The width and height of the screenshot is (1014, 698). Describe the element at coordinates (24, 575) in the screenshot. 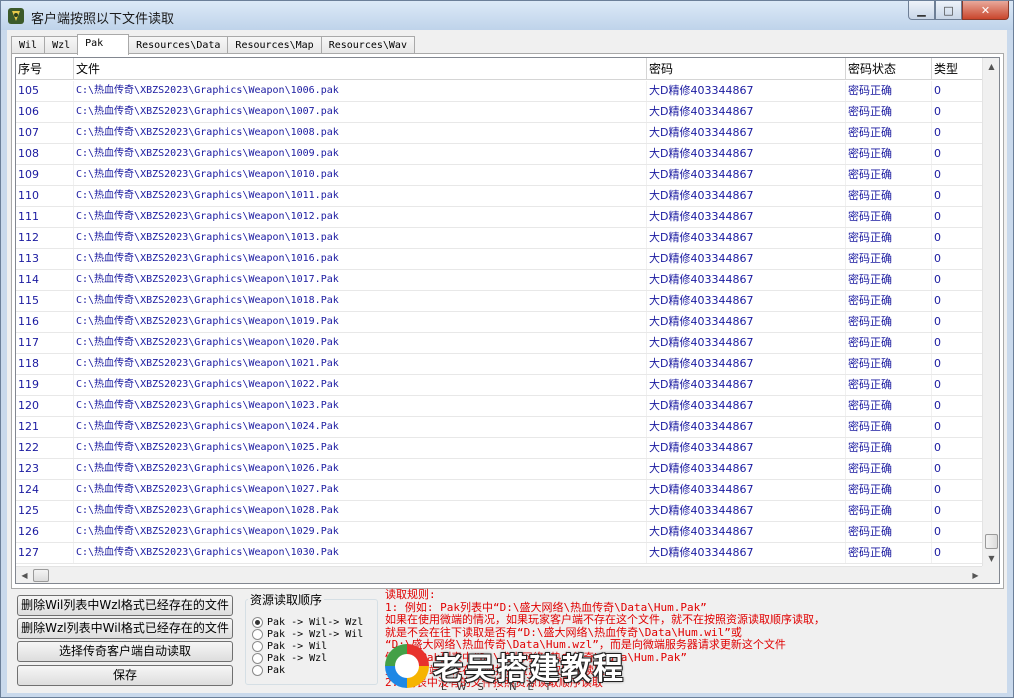

I see `scroll-left-arrow-icon: ◀` at that location.